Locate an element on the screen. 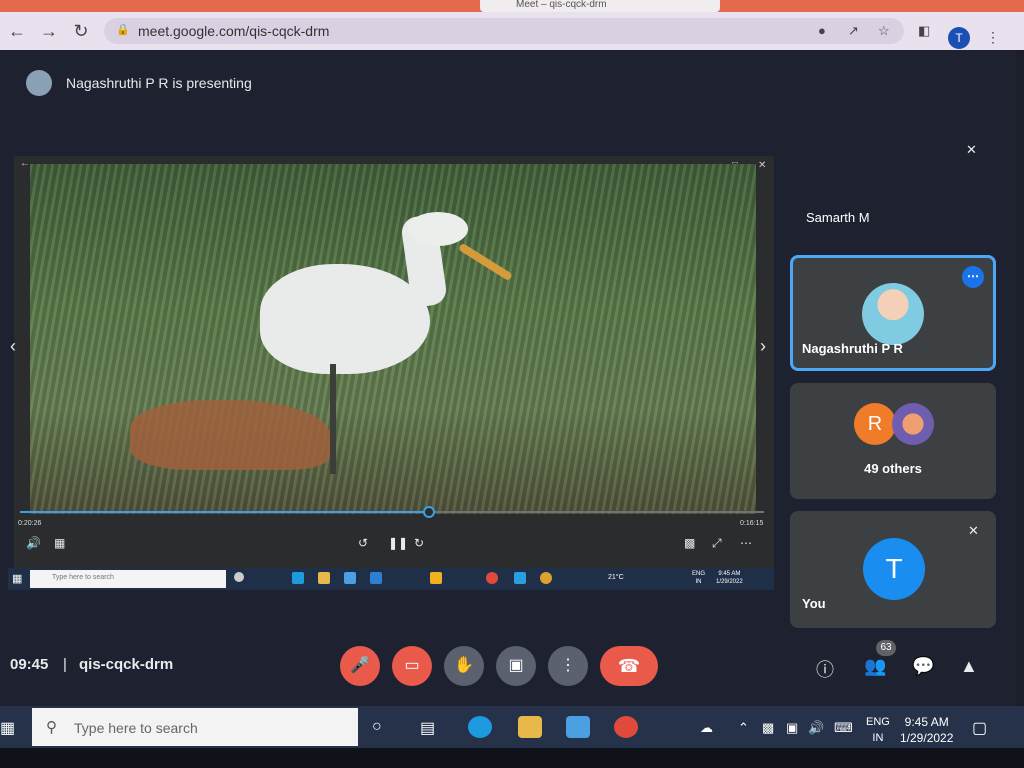 The height and width of the screenshot is (768, 1024). network-icon: ▣ is located at coordinates (792, 728).